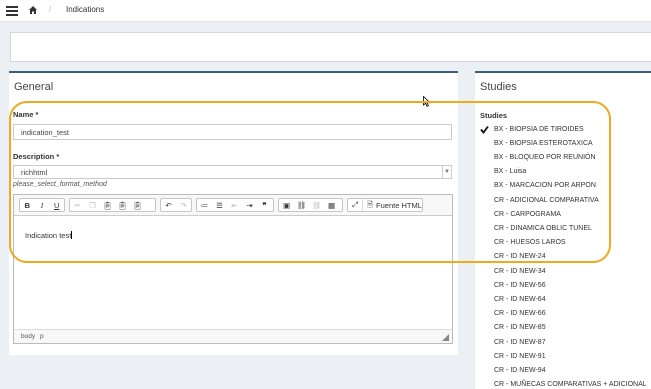  I want to click on list-button-group: ≔ ☰ ⇤ ⇥ ❞, so click(235, 205).